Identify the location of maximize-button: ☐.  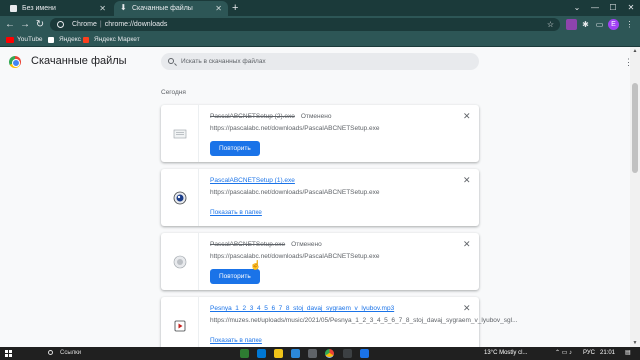
(613, 8).